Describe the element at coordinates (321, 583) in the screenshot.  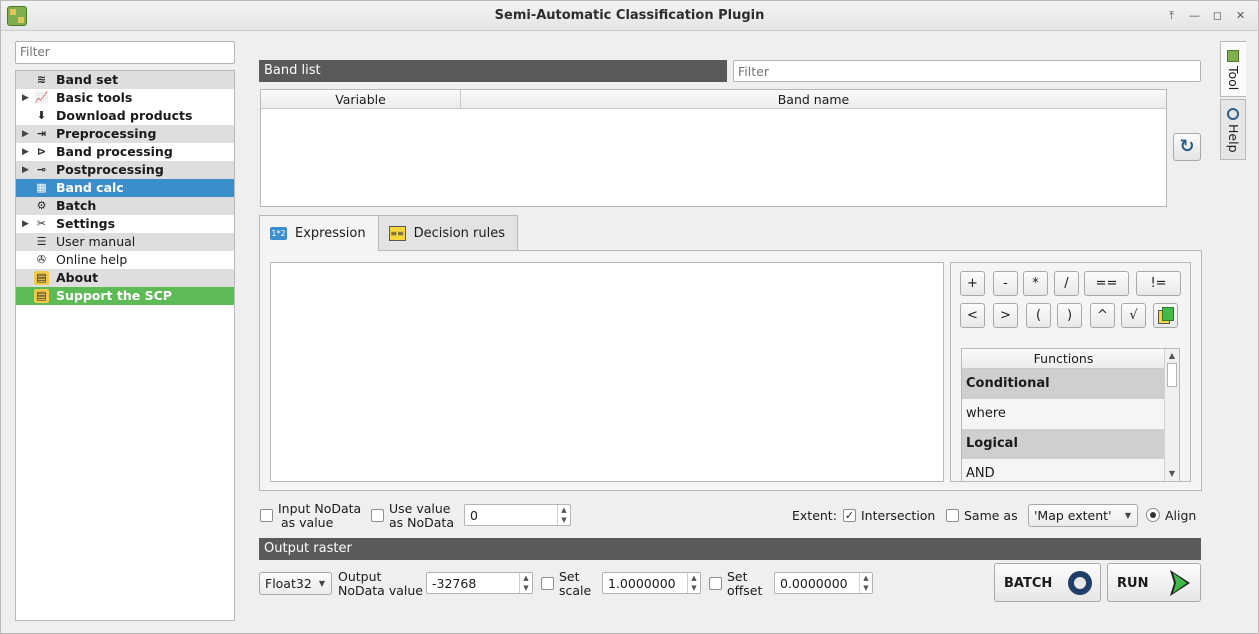
I see `chevron-down-icon: ▼` at that location.